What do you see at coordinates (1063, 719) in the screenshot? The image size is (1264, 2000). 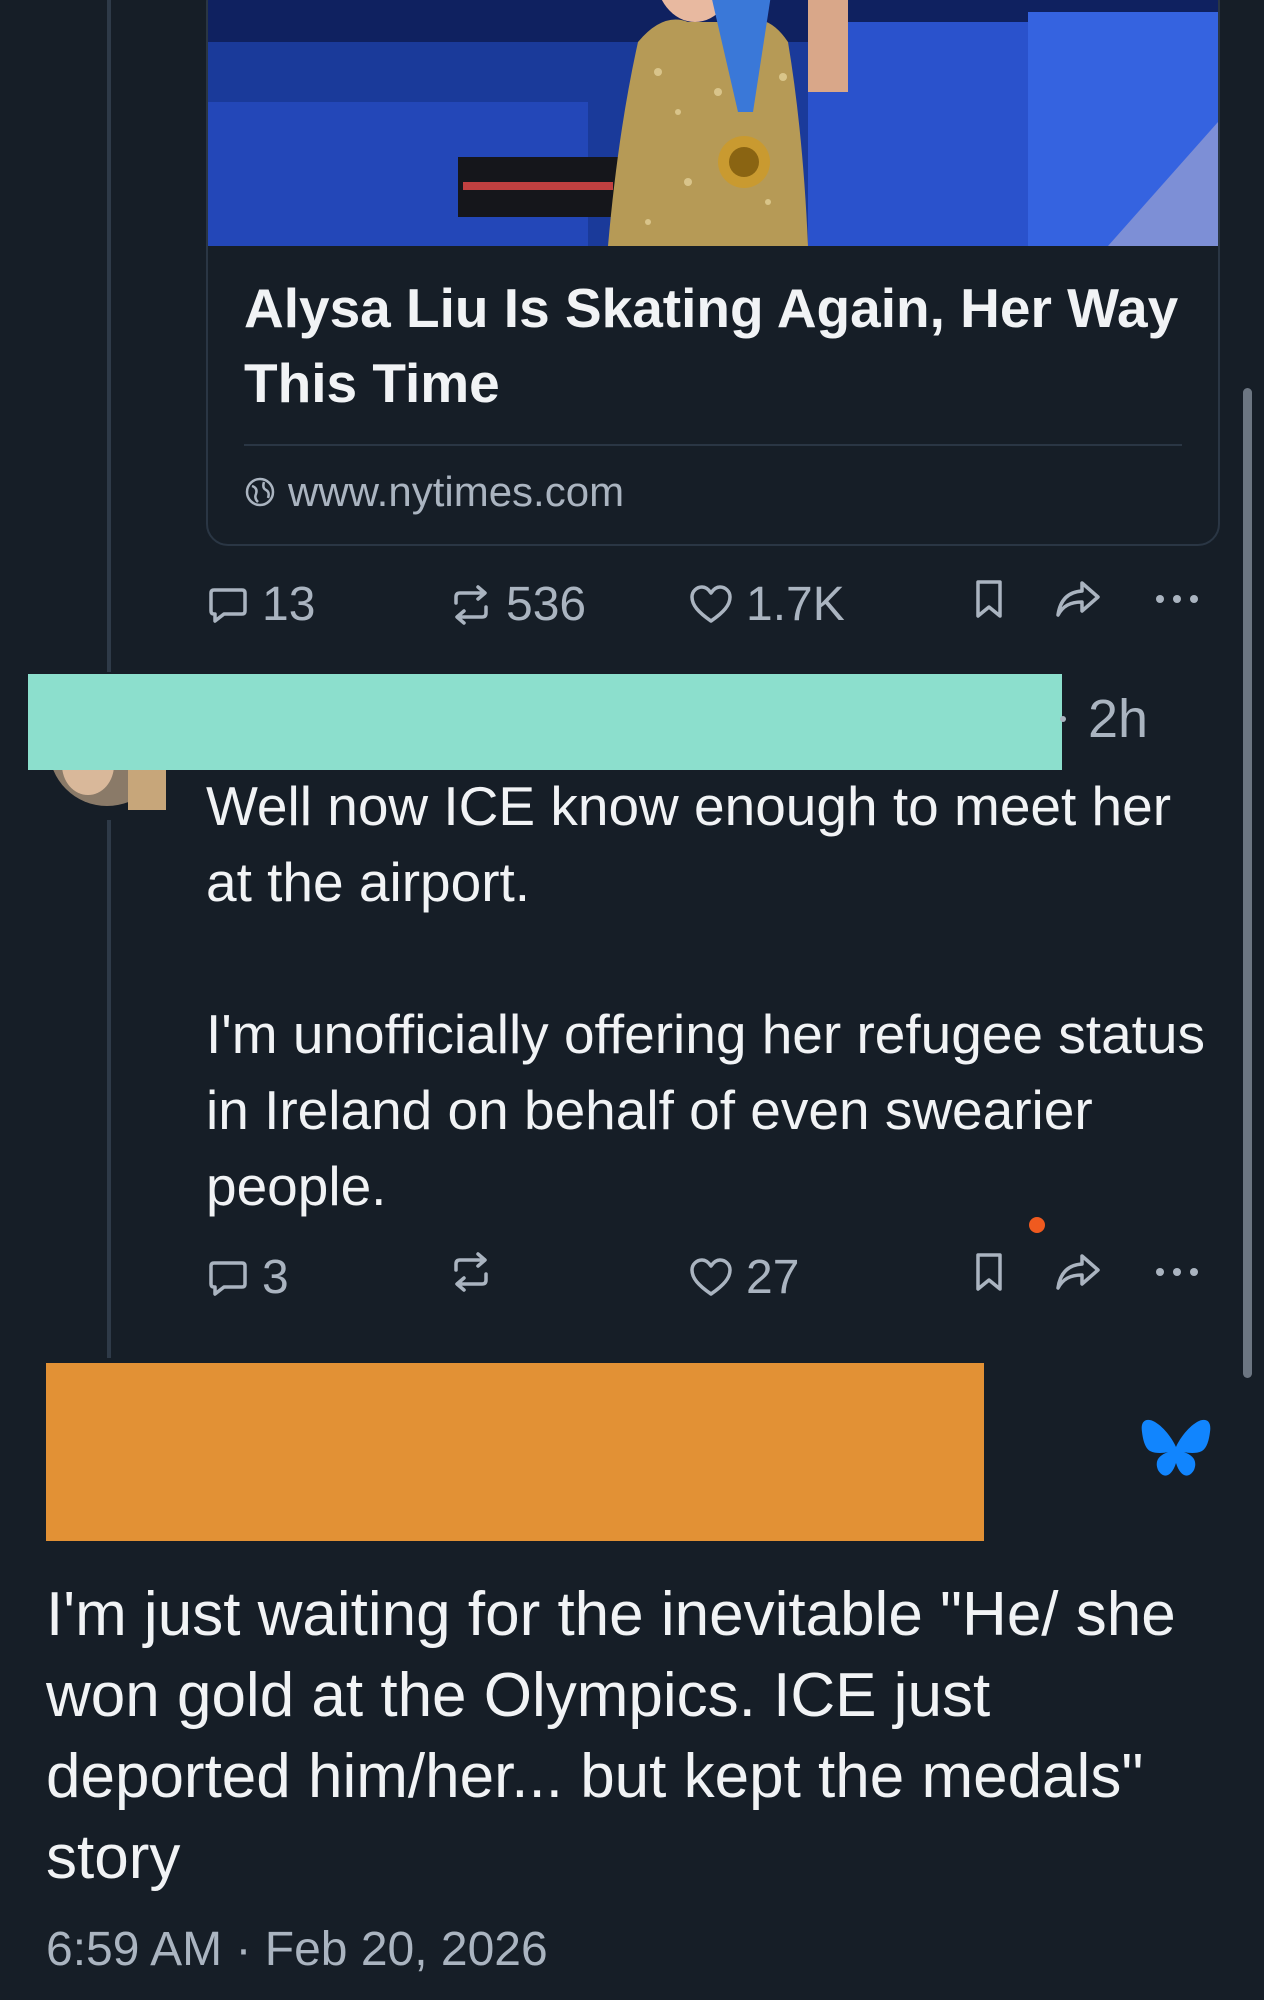 I see `separator-dot` at bounding box center [1063, 719].